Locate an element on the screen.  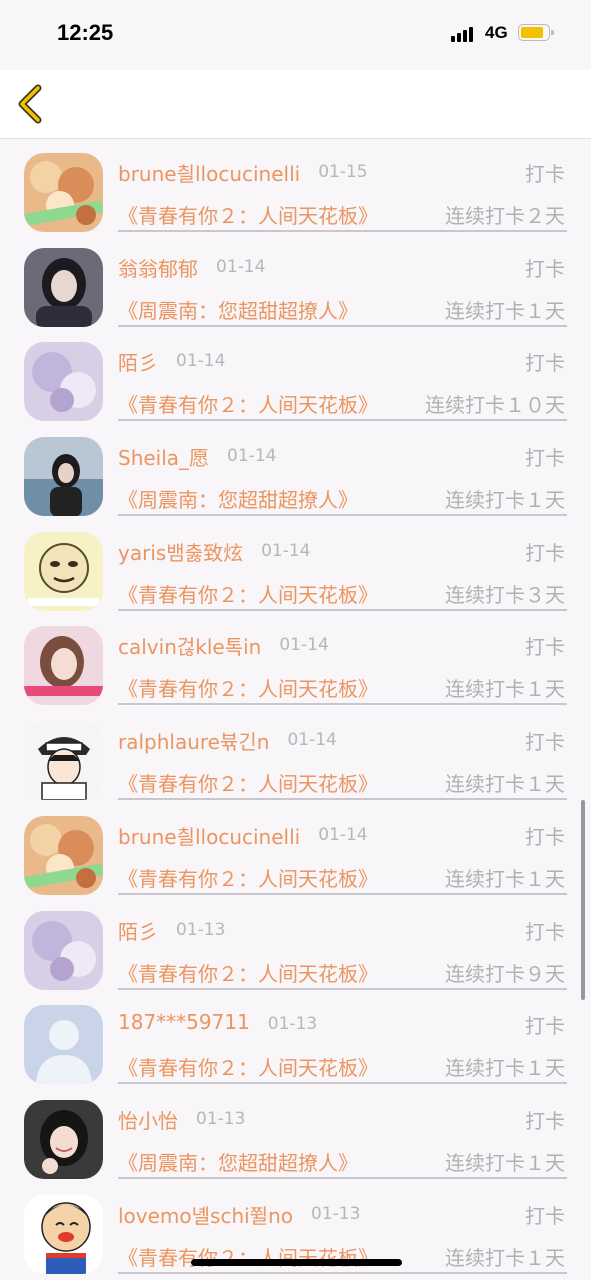
list-item: calvin걶kle톡in 01-14 打卡《青春有你２：人间天花板》 连续打卡１天 is located at coordinates (295, 658).